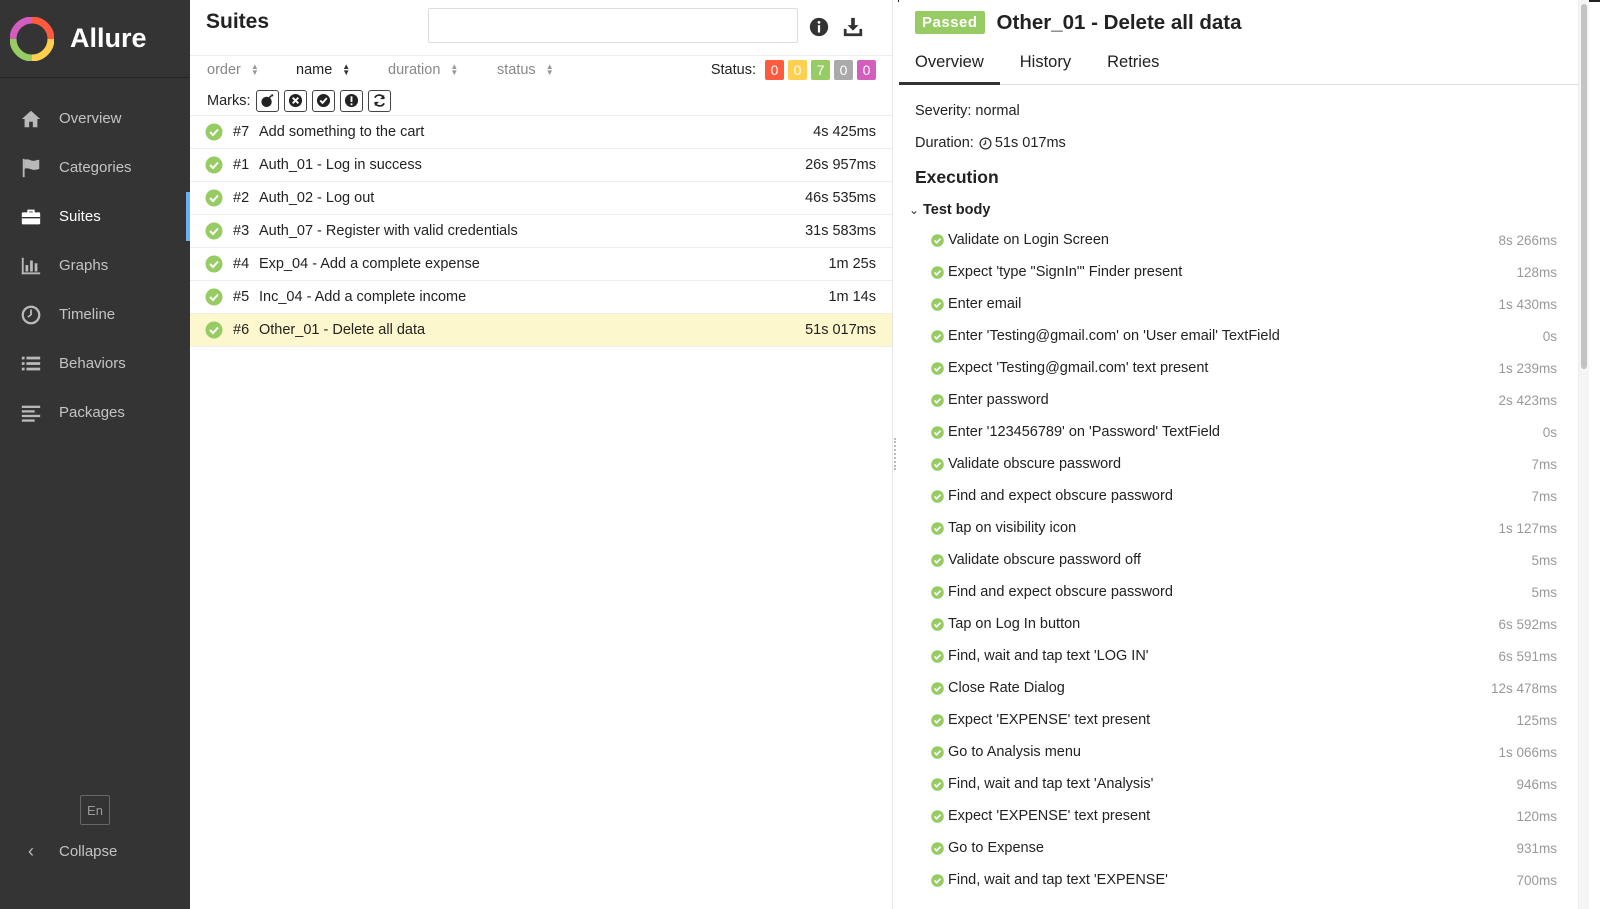 The height and width of the screenshot is (909, 1600). I want to click on table-row: #2 Auth_02 - Log out 46s 535ms, so click(541, 198).